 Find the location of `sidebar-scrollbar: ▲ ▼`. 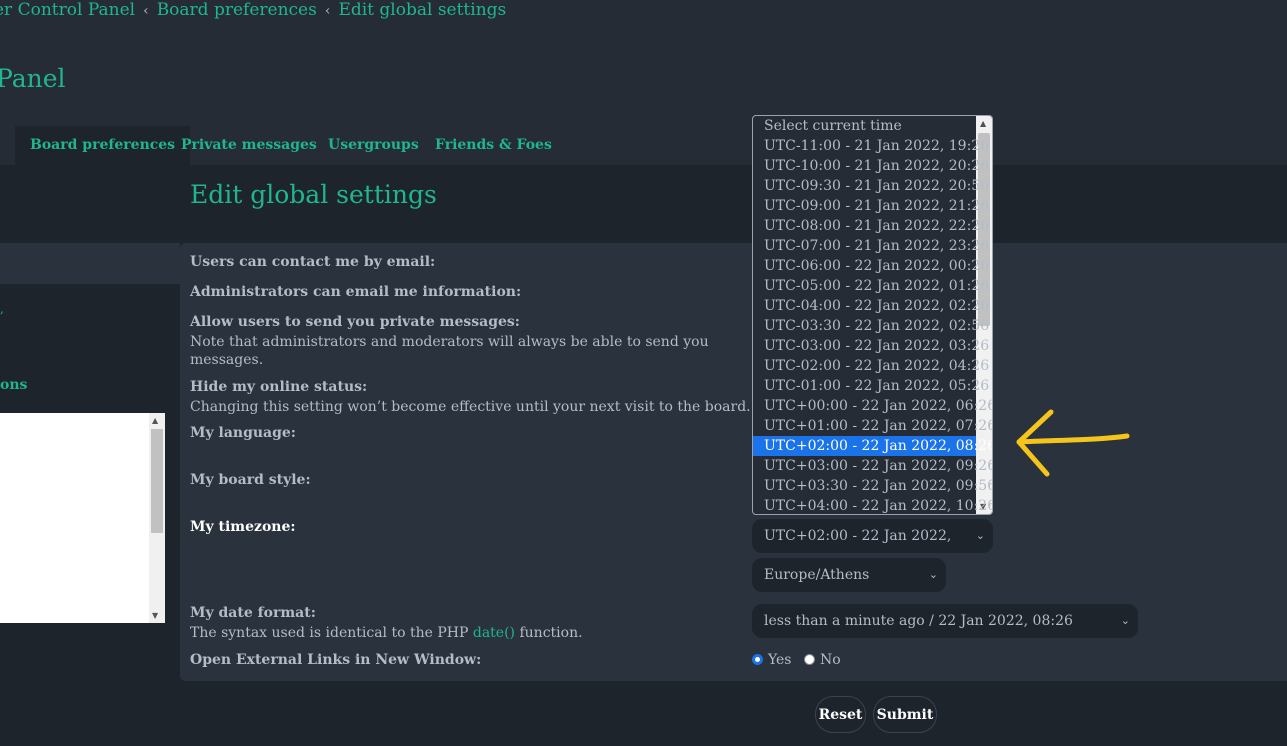

sidebar-scrollbar: ▲ ▼ is located at coordinates (157, 518).